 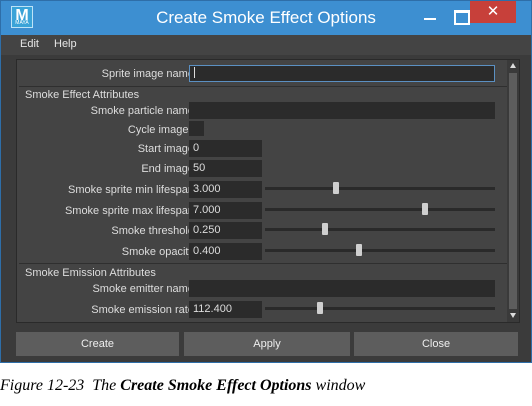 I want to click on scrollbar-thumb, so click(x=513, y=191).